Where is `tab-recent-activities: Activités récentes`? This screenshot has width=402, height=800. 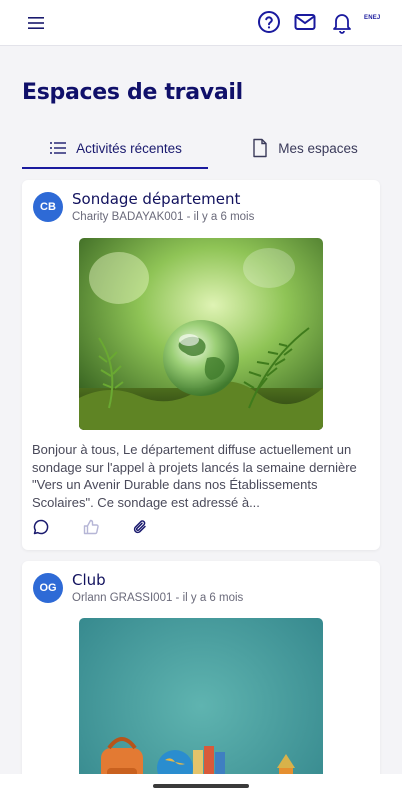 tab-recent-activities: Activités récentes is located at coordinates (115, 148).